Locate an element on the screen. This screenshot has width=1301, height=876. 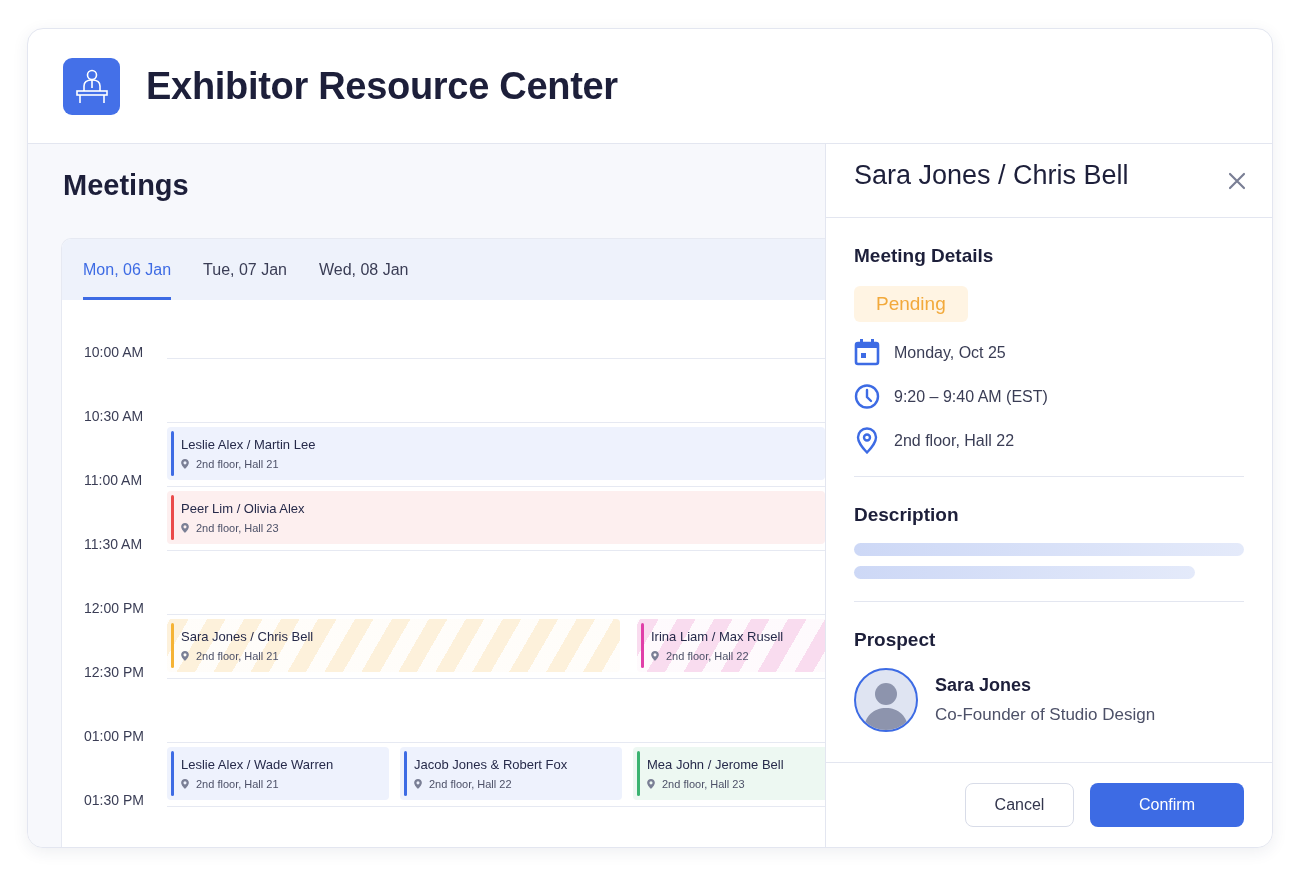
day-tab: Tue, 07 Jan is located at coordinates (245, 269).